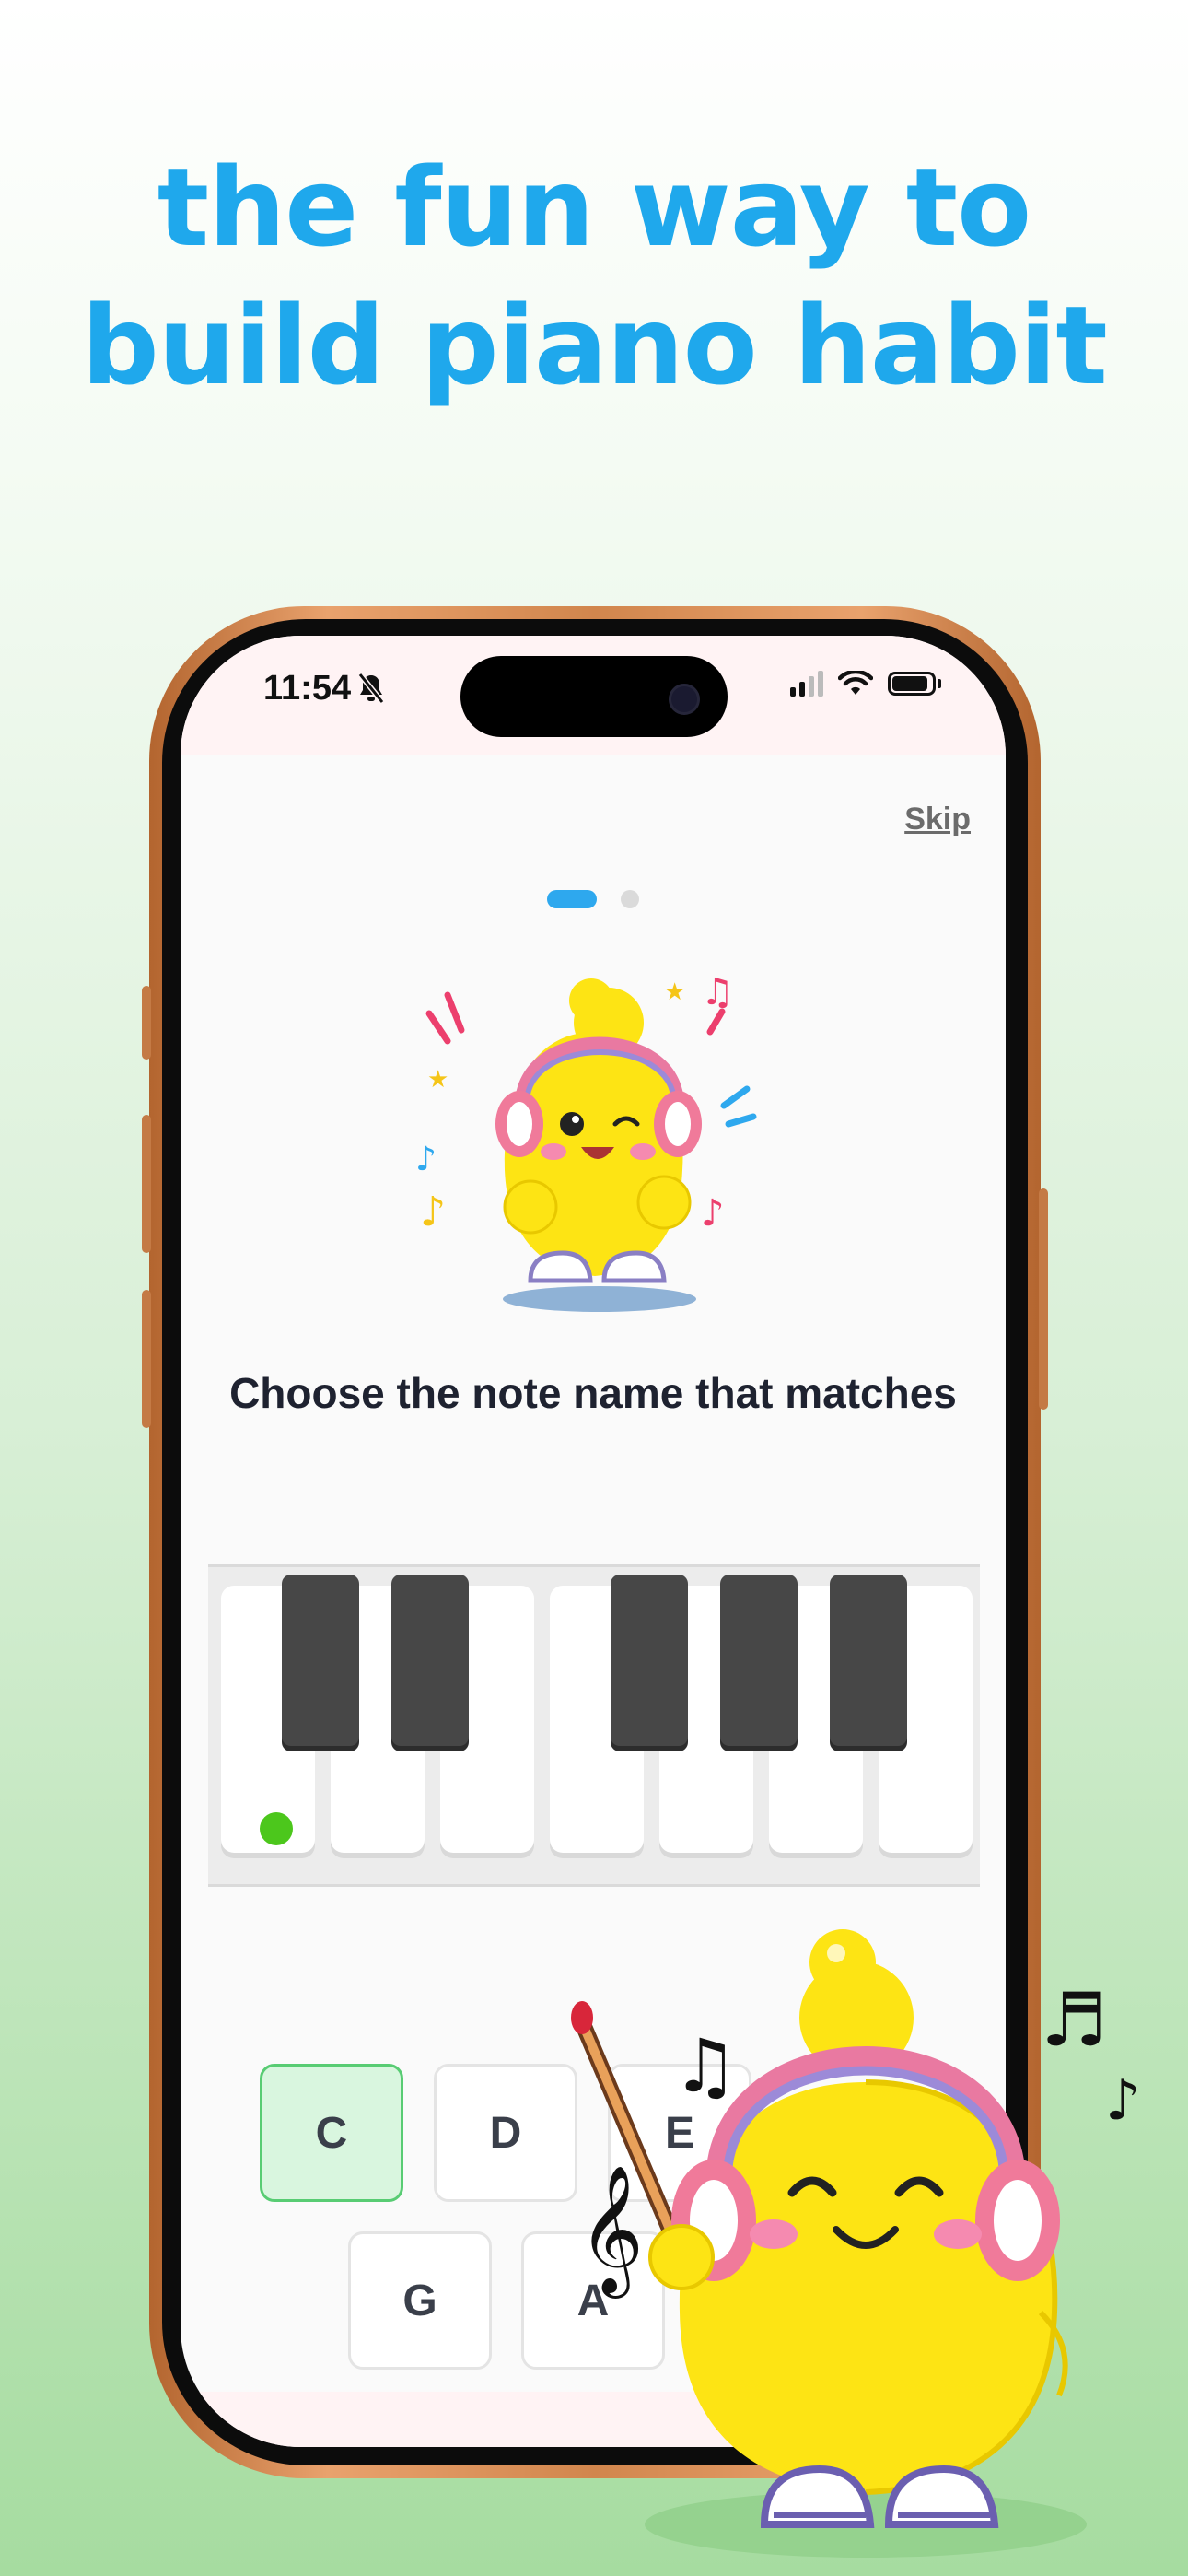  What do you see at coordinates (684, 699) in the screenshot?
I see `front-camera` at bounding box center [684, 699].